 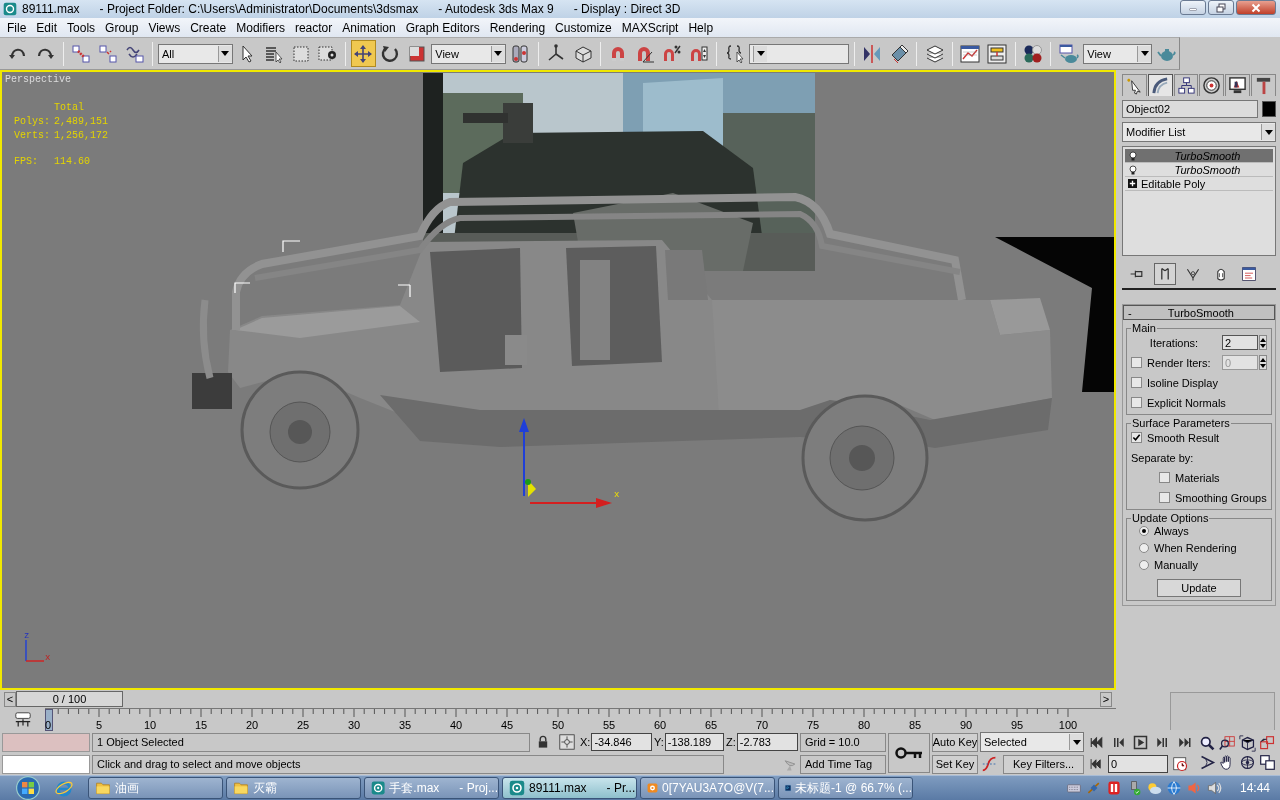 What do you see at coordinates (760, 53) in the screenshot?
I see `dropdown-arrow-icon` at bounding box center [760, 53].